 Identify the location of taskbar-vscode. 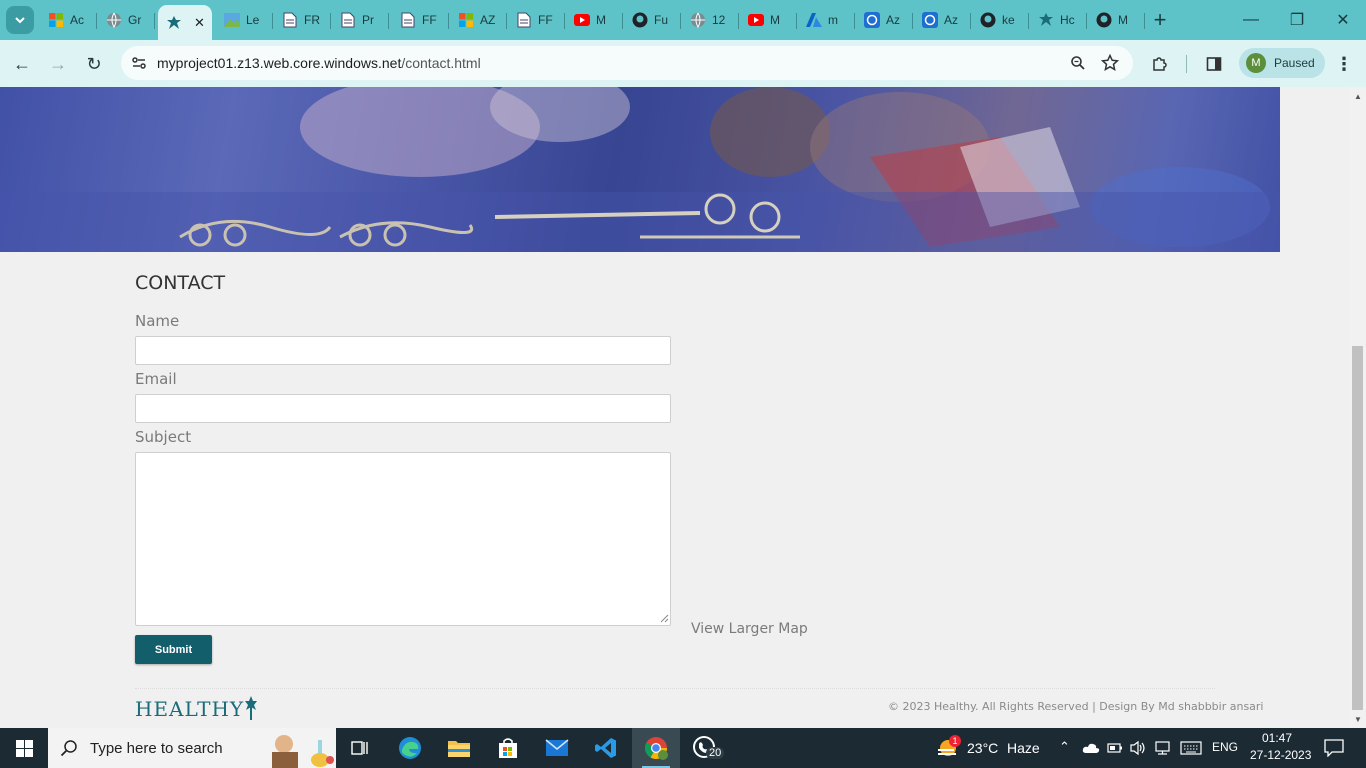
(606, 748).